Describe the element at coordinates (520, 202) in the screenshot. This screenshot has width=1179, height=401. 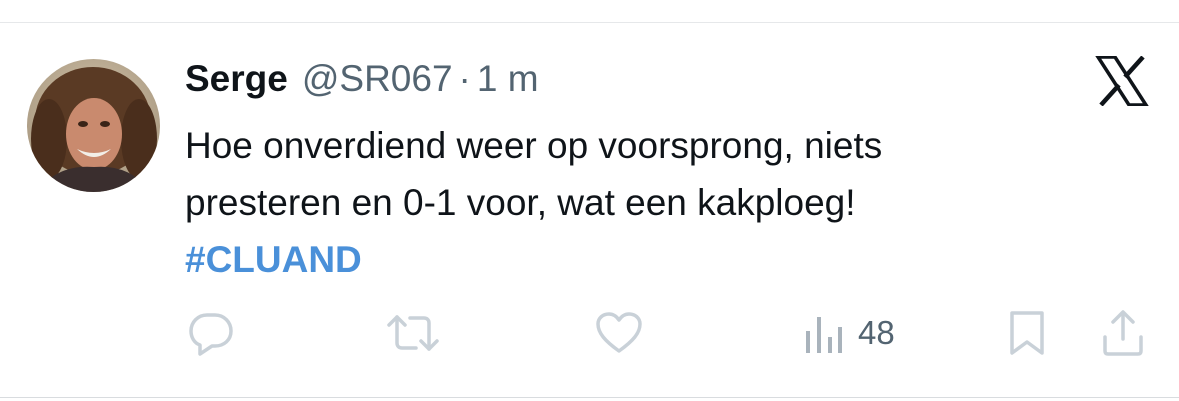
I see `tweet-text-line: presteren en 0-1 voor, wat een kakploeg!` at that location.